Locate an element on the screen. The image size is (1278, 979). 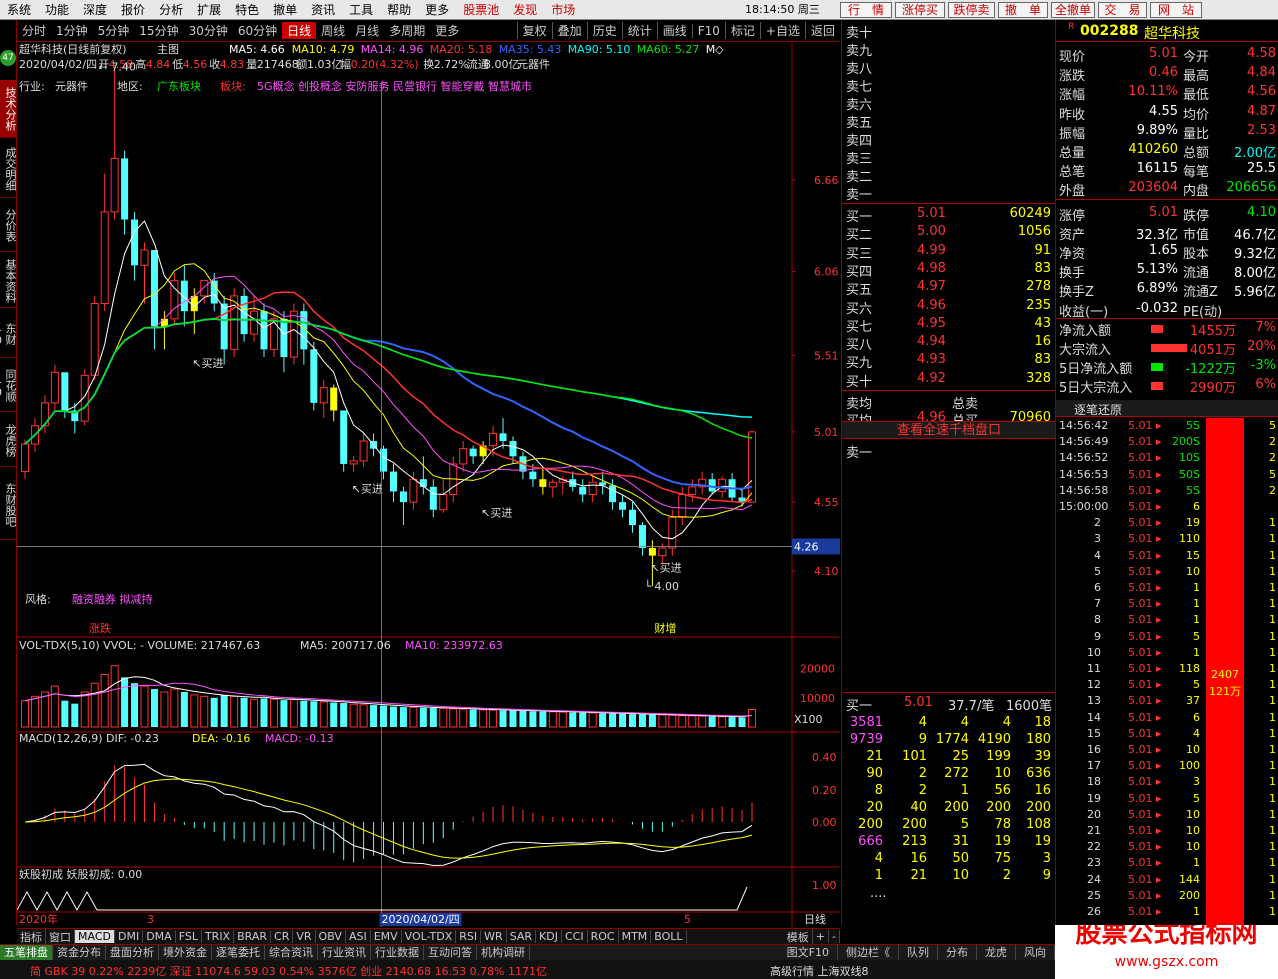
indicator-tab-16: SAR is located at coordinates (522, 936).